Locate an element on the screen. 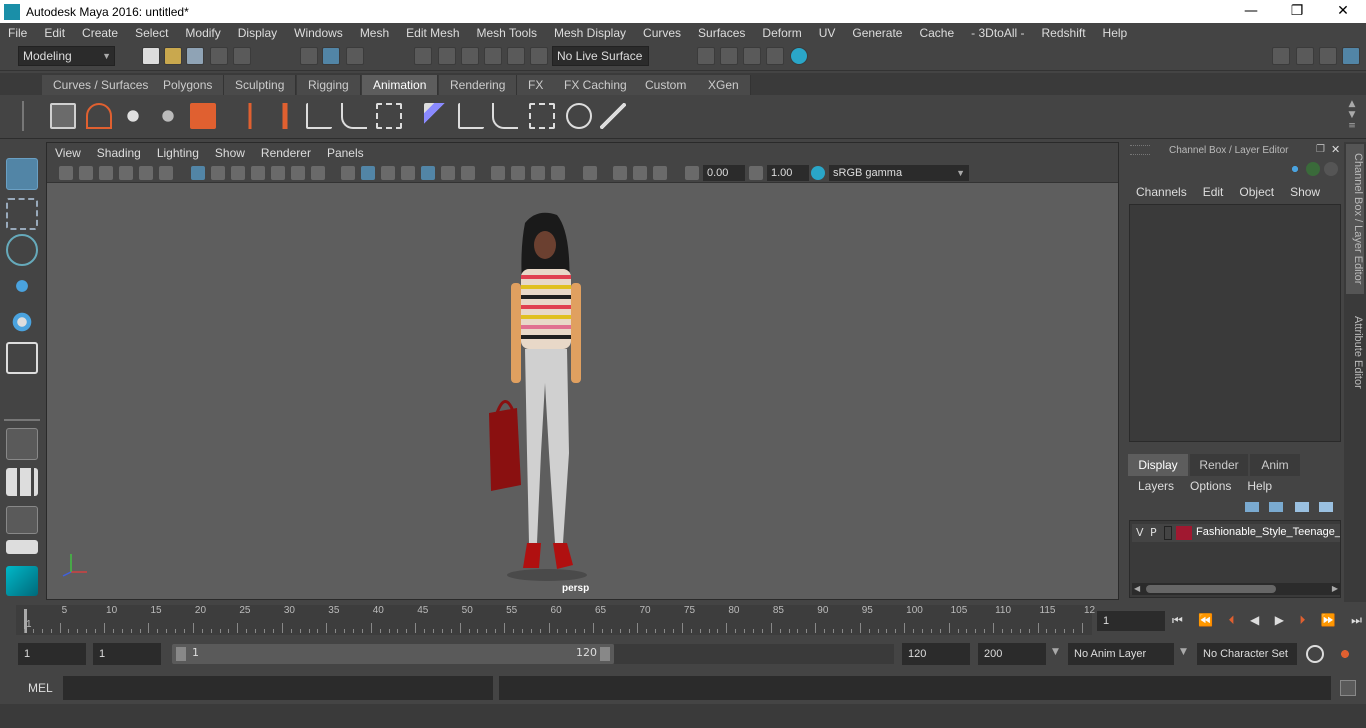  select-object-icon is located at coordinates (331, 56).